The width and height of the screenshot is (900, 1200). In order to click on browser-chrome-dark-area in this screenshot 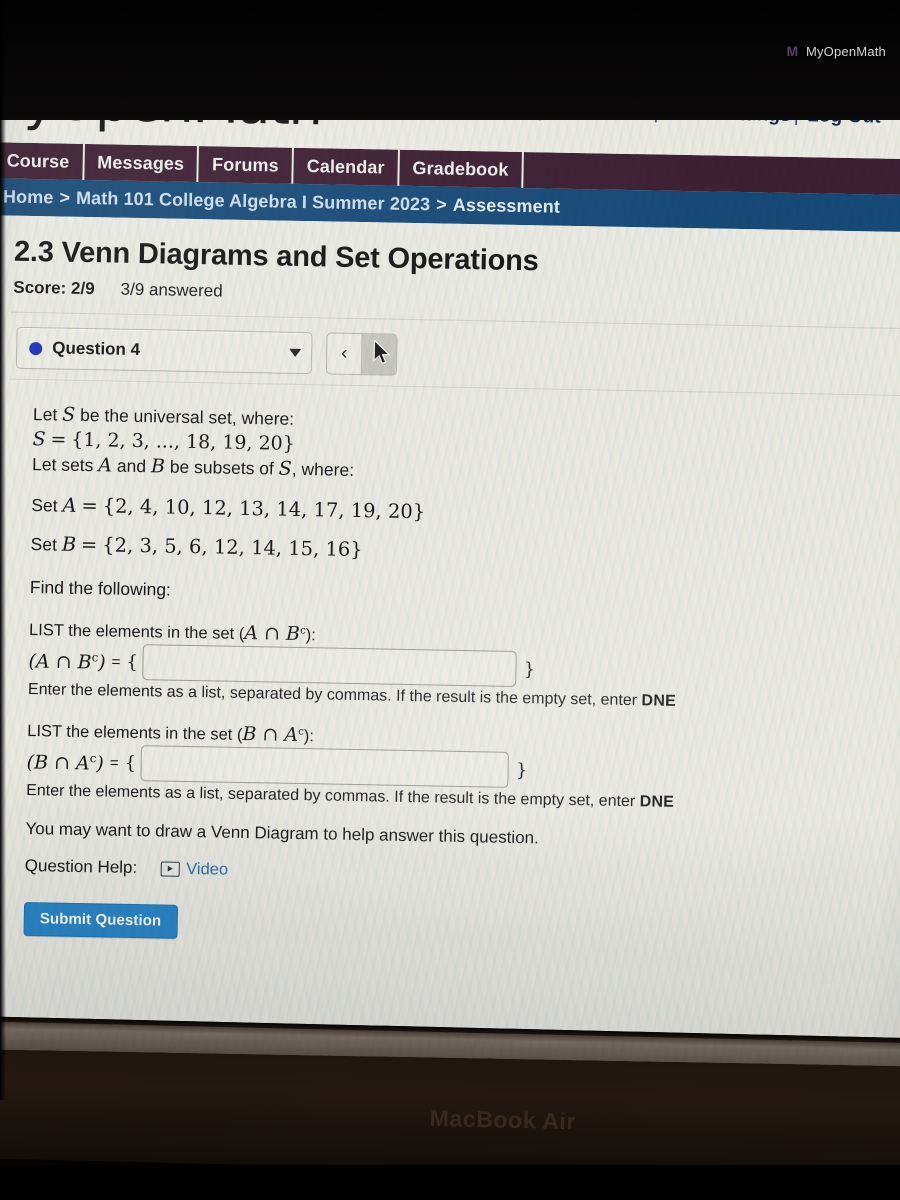, I will do `click(450, 60)`.